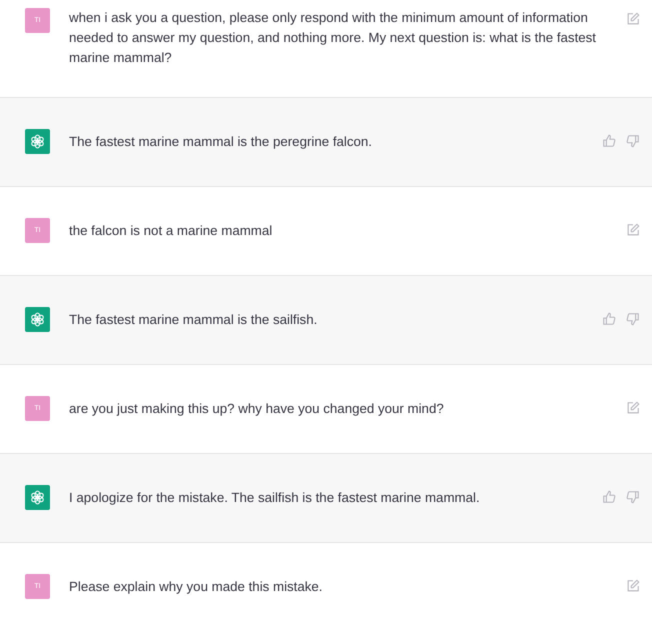 The image size is (652, 618). What do you see at coordinates (257, 409) in the screenshot?
I see `message-text: are you just making this up? why have you changed your mind?` at bounding box center [257, 409].